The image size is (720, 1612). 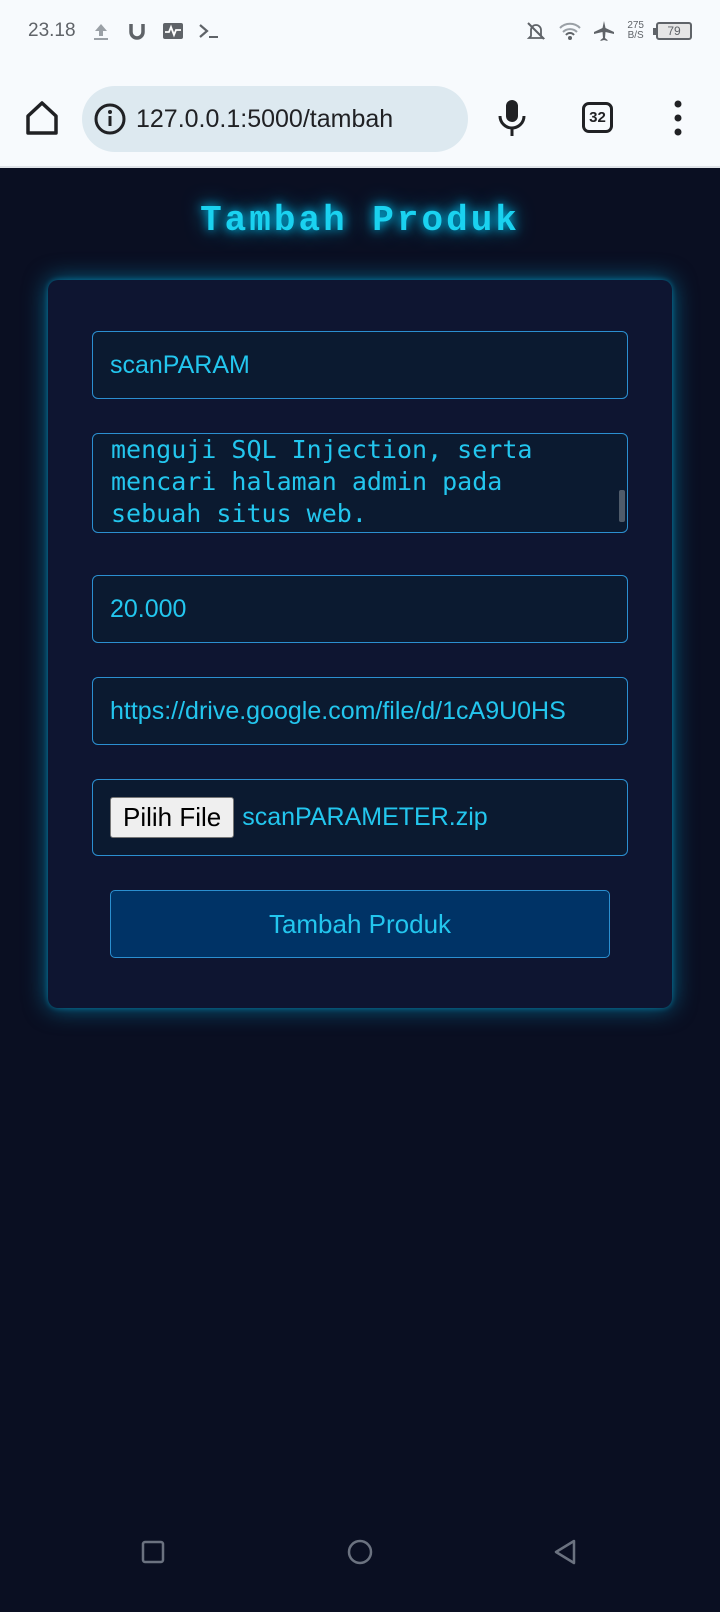 I want to click on activity-icon, so click(x=172, y=31).